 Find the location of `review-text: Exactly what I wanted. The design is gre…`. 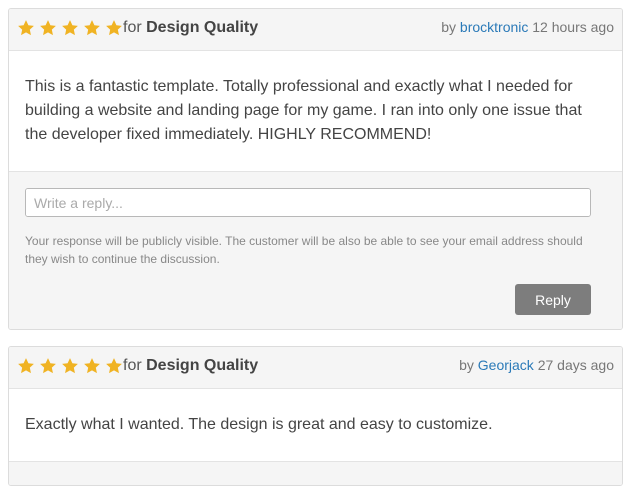

review-text: Exactly what I wanted. The design is gre… is located at coordinates (259, 424).